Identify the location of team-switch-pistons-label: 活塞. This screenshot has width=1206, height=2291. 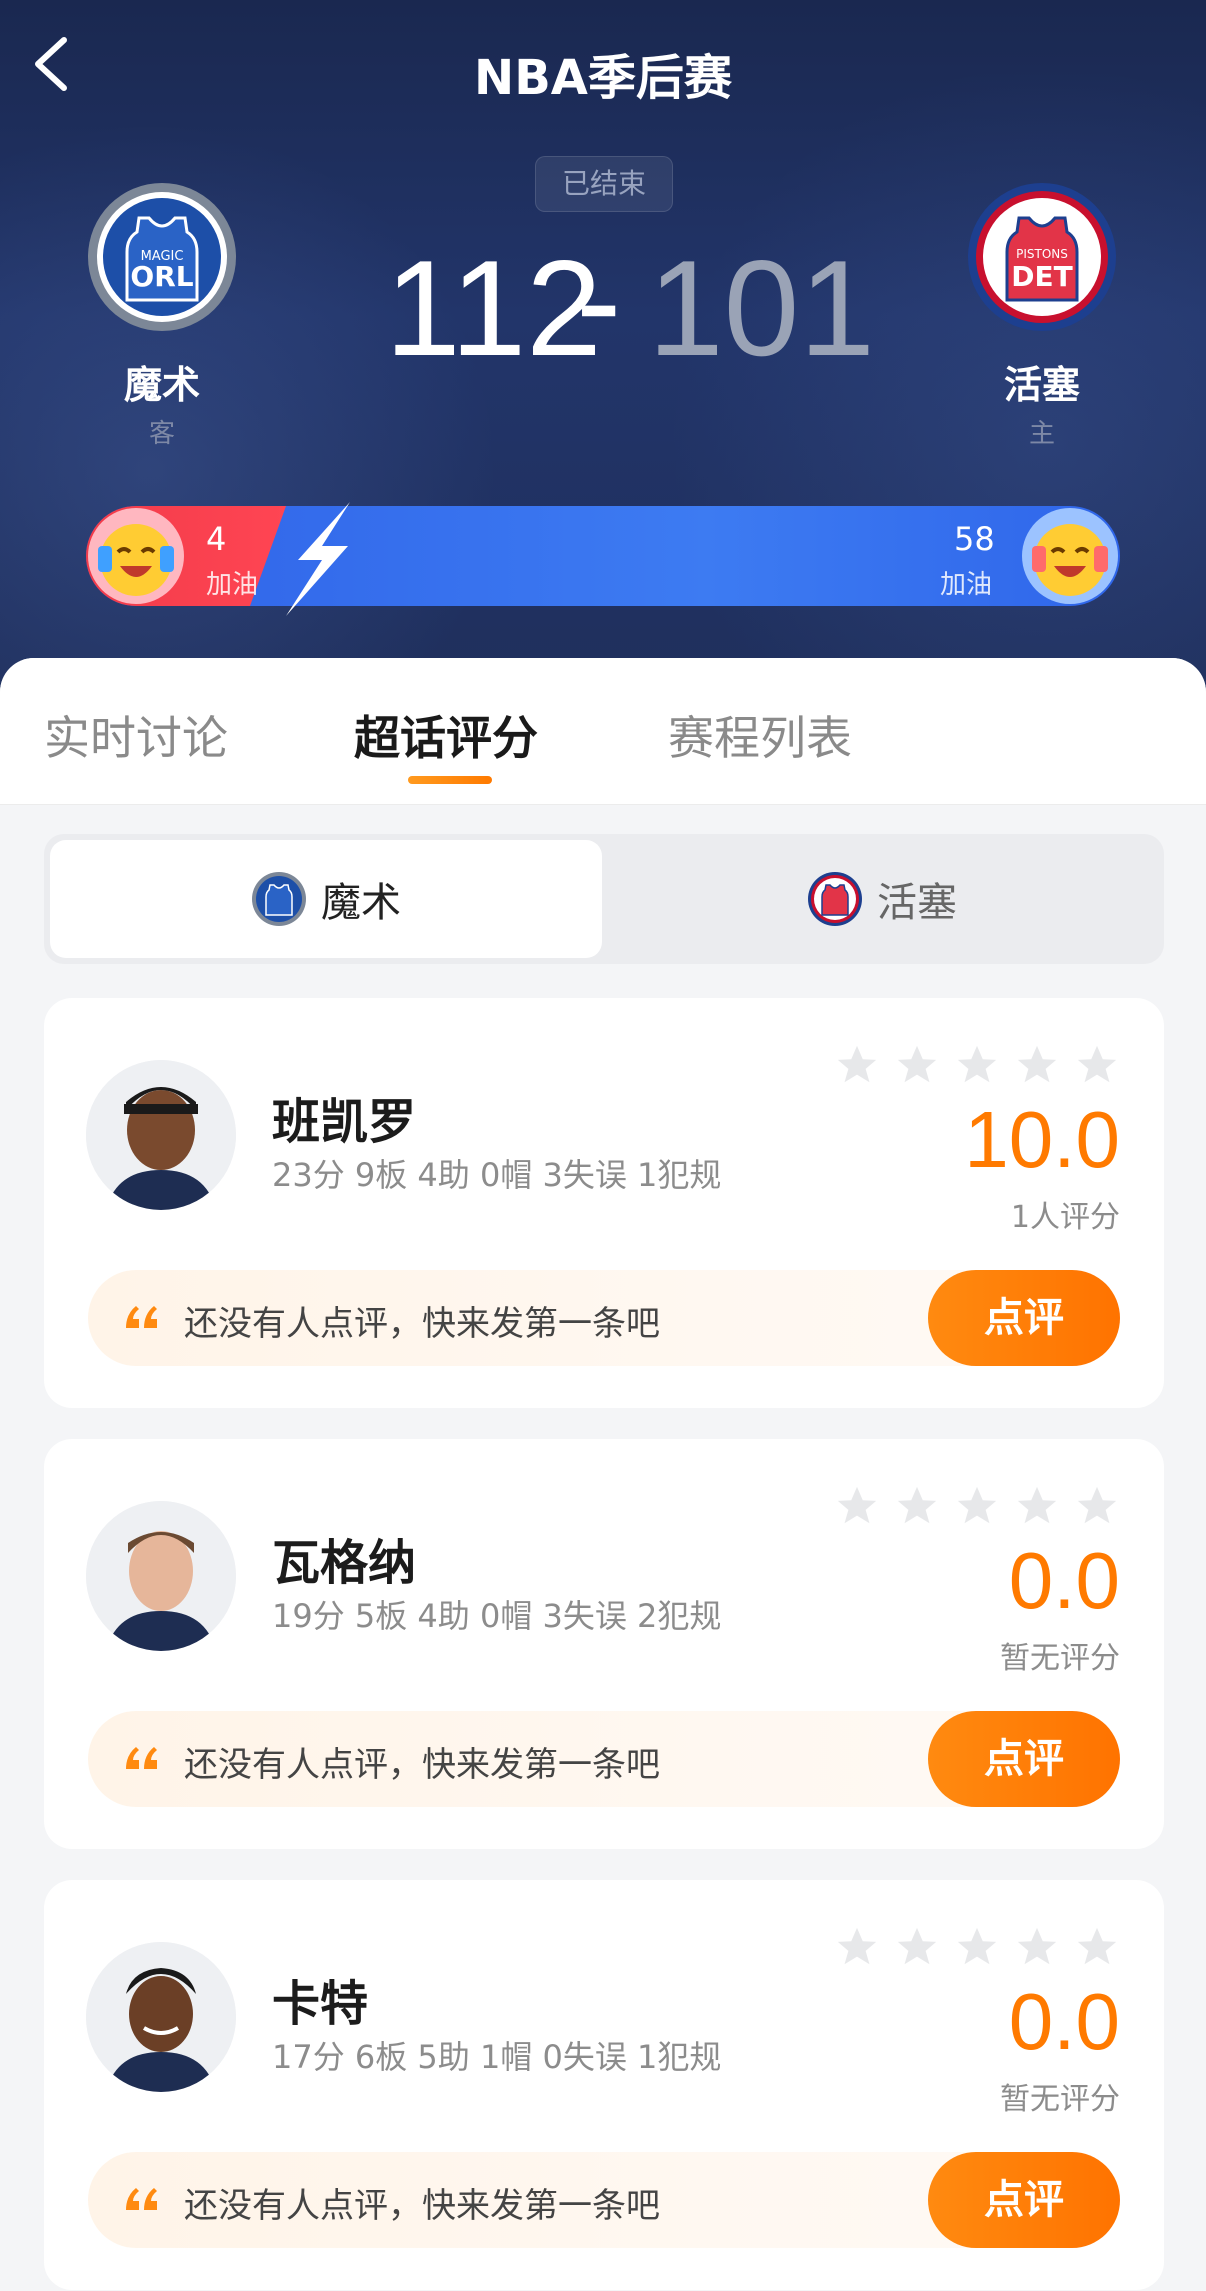
(917, 903).